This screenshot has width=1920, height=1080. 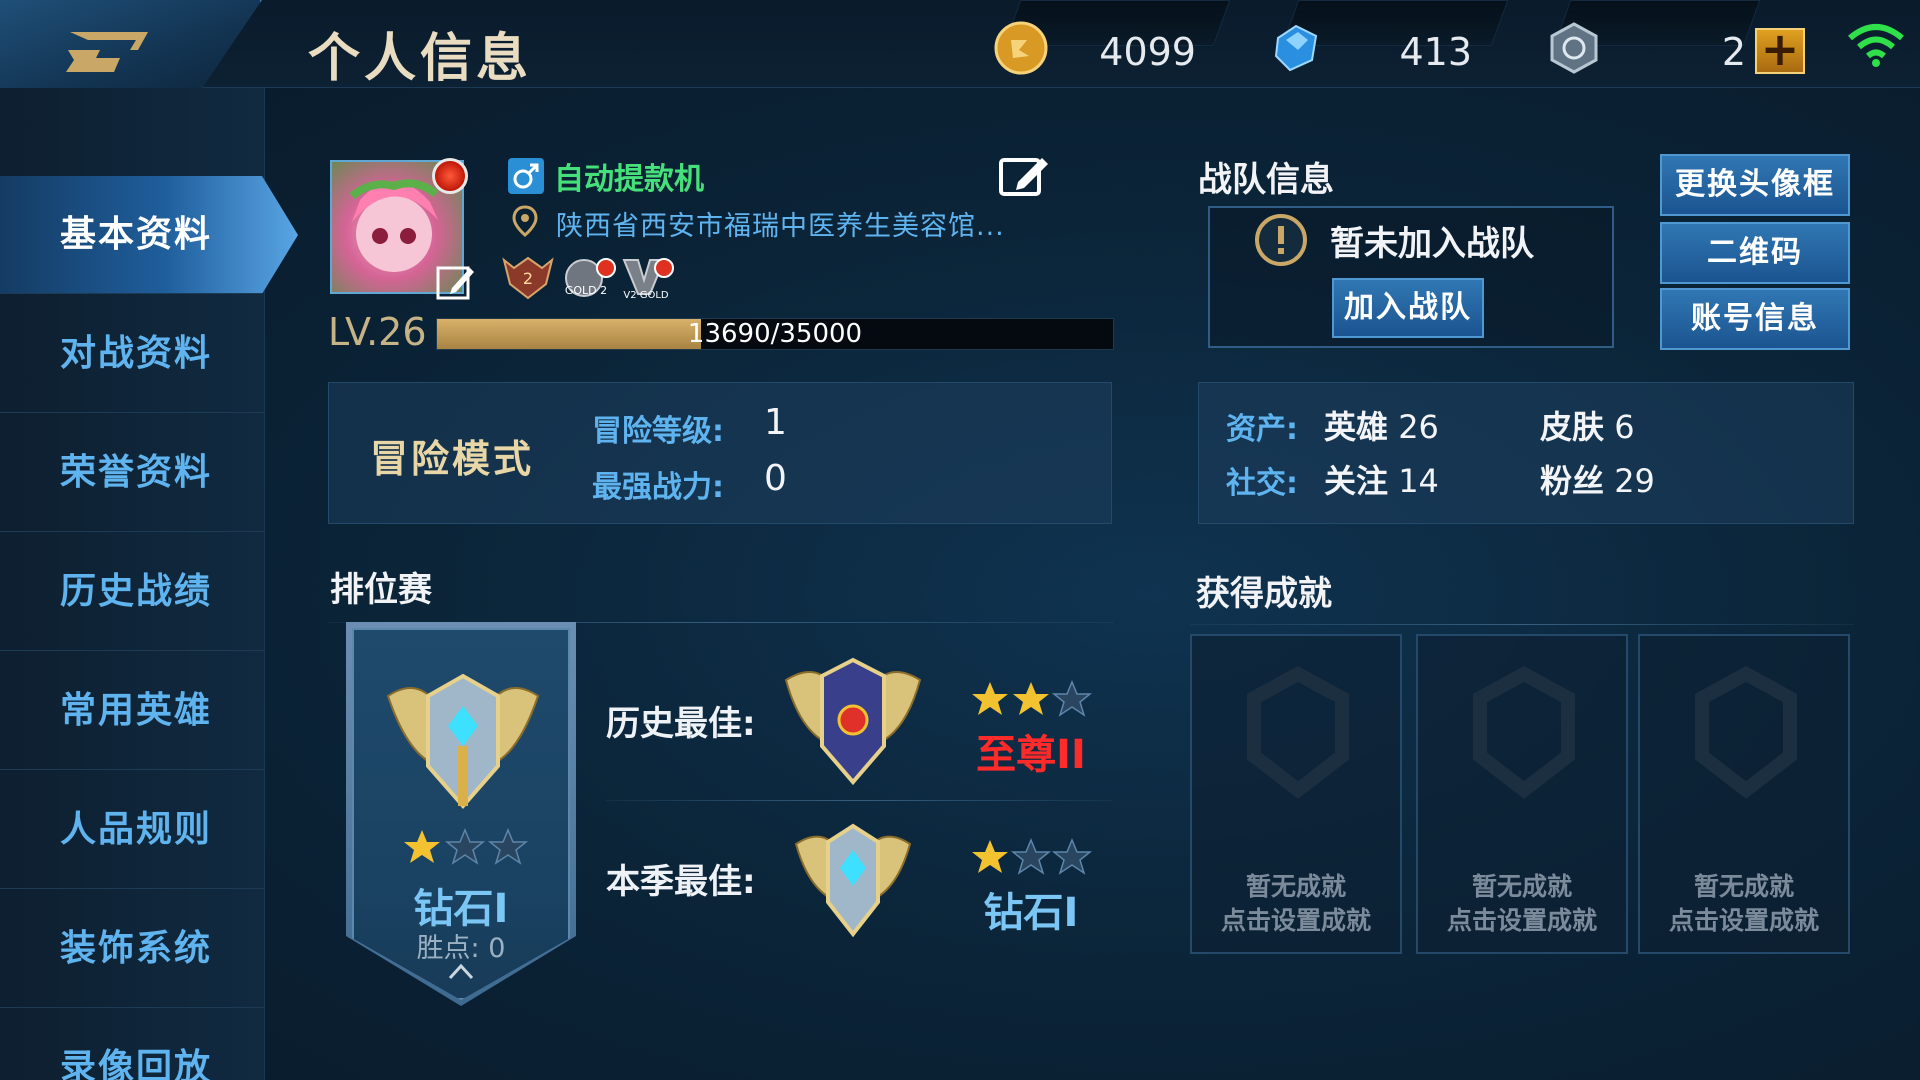 I want to click on account-info-button: 账号信息, so click(x=1755, y=319).